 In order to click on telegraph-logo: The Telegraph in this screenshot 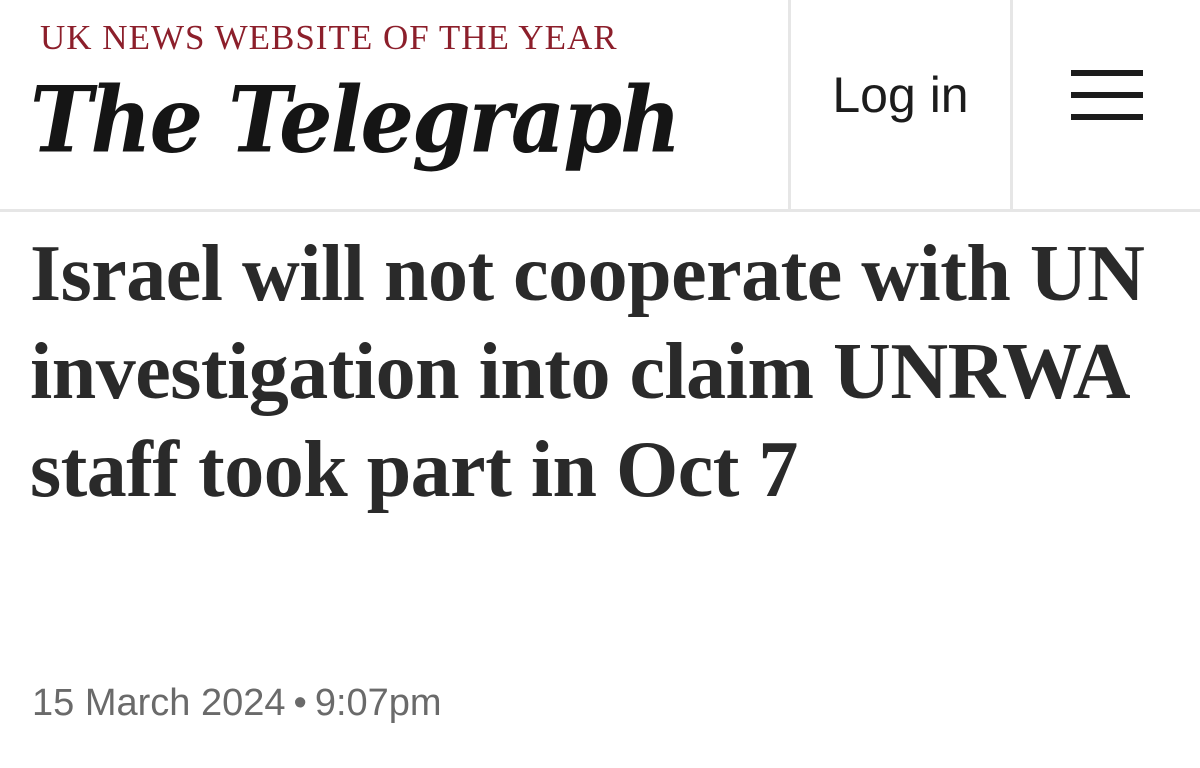, I will do `click(355, 119)`.